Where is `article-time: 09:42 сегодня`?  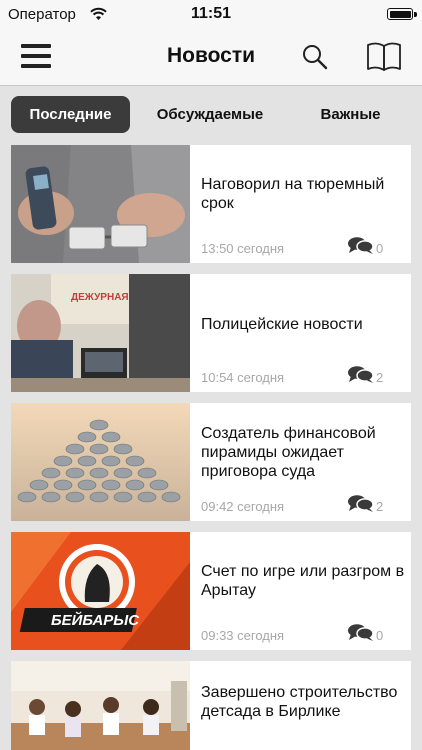
article-time: 09:42 сегодня is located at coordinates (243, 506).